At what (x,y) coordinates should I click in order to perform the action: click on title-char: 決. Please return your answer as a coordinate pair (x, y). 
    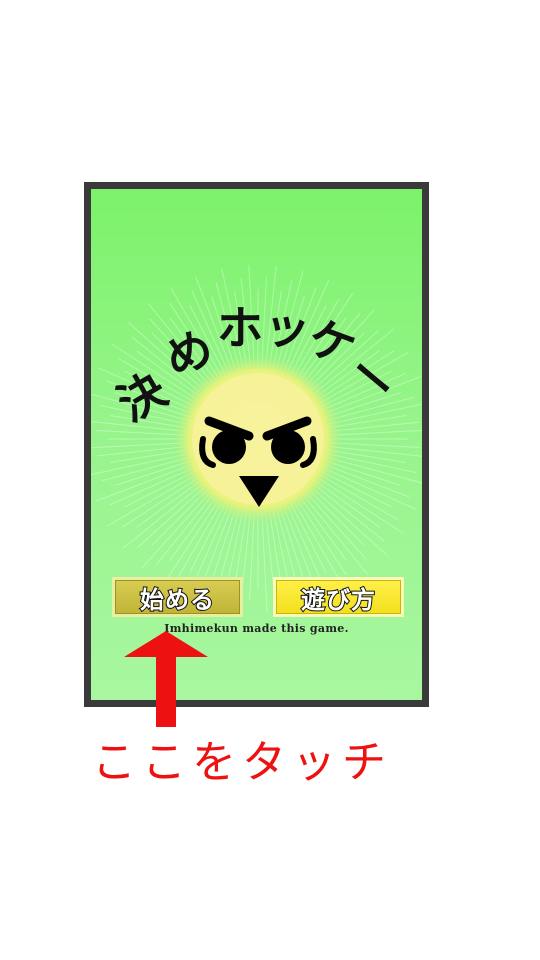
    Looking at the image, I should click on (142, 397).